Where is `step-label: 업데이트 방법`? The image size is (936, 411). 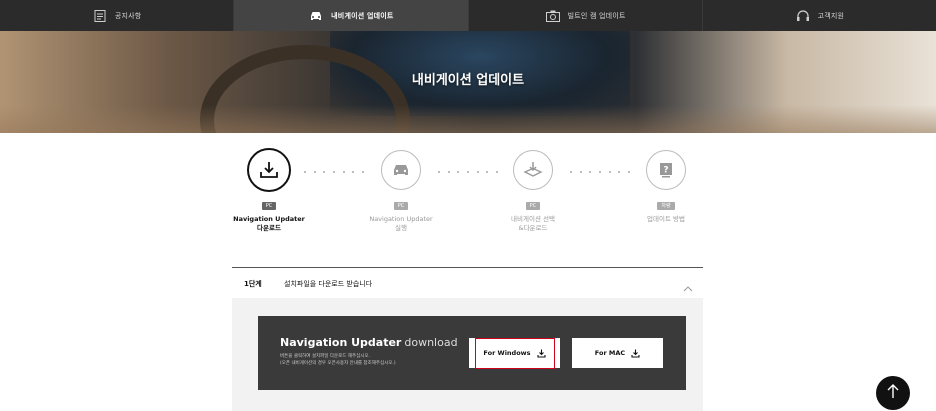
step-label: 업데이트 방법 is located at coordinates (666, 219).